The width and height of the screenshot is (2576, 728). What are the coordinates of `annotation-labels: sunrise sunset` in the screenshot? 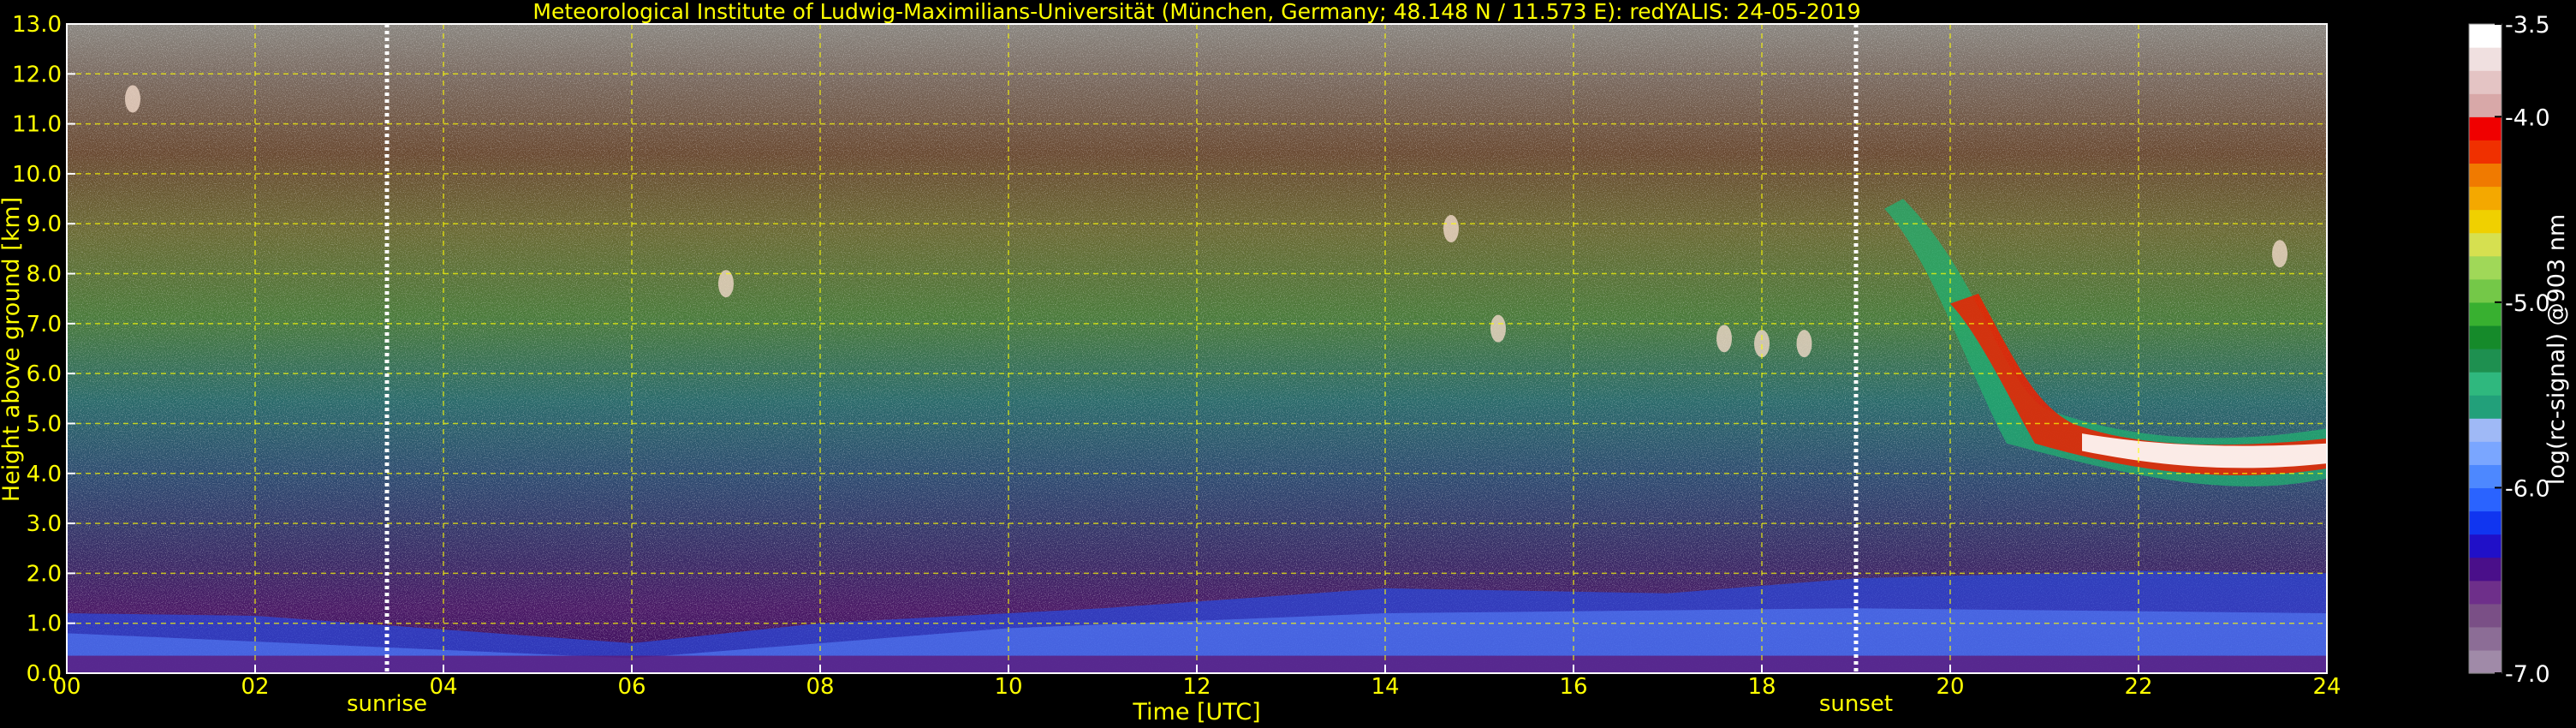 It's located at (1120, 704).